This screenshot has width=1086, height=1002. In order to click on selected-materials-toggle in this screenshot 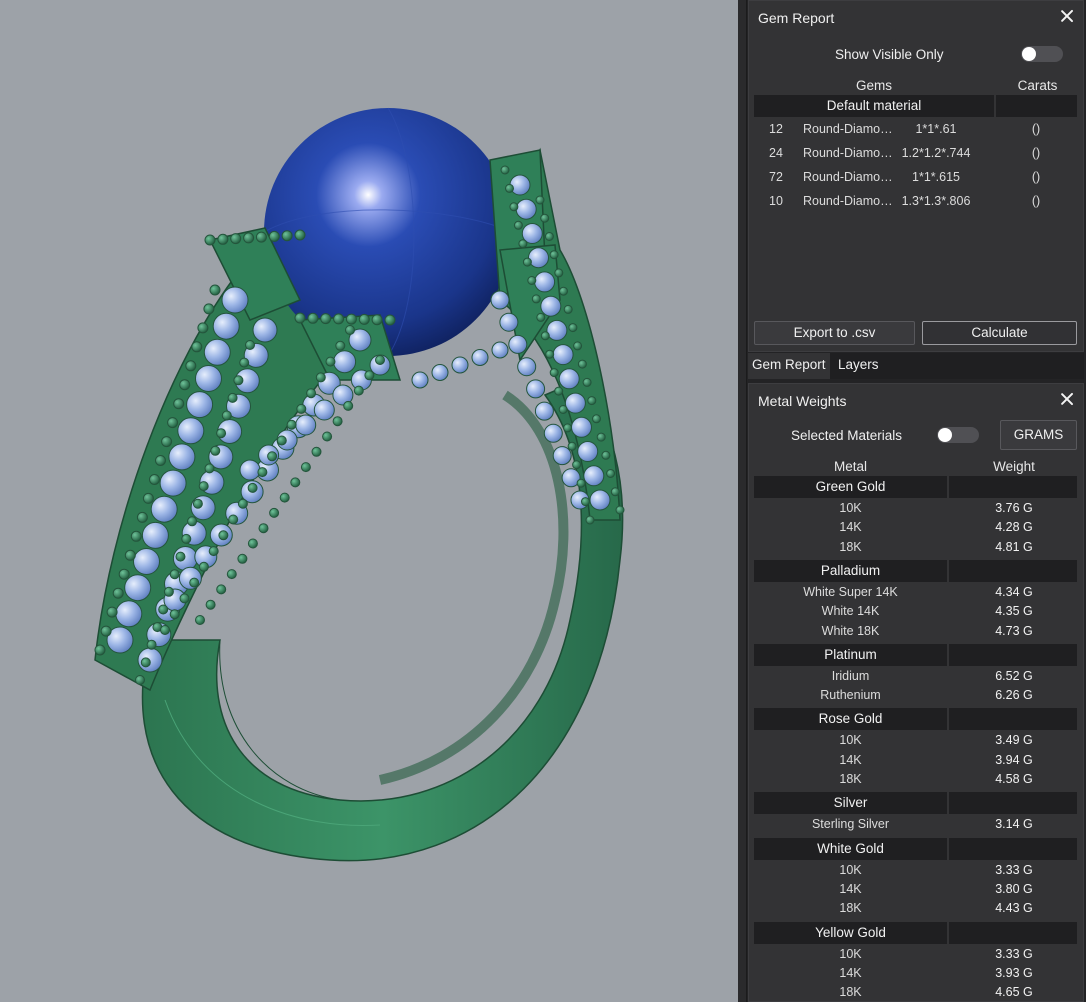, I will do `click(958, 435)`.